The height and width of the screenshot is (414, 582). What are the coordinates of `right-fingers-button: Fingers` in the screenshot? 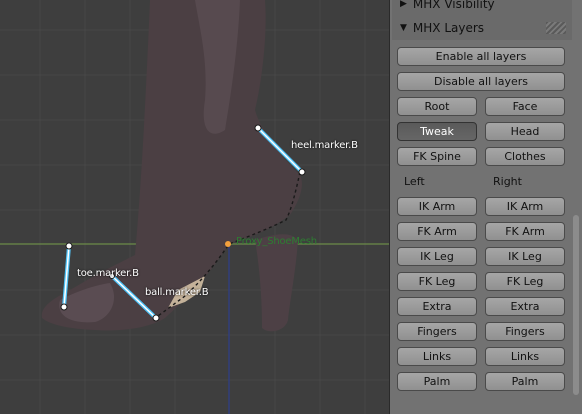 It's located at (525, 331).